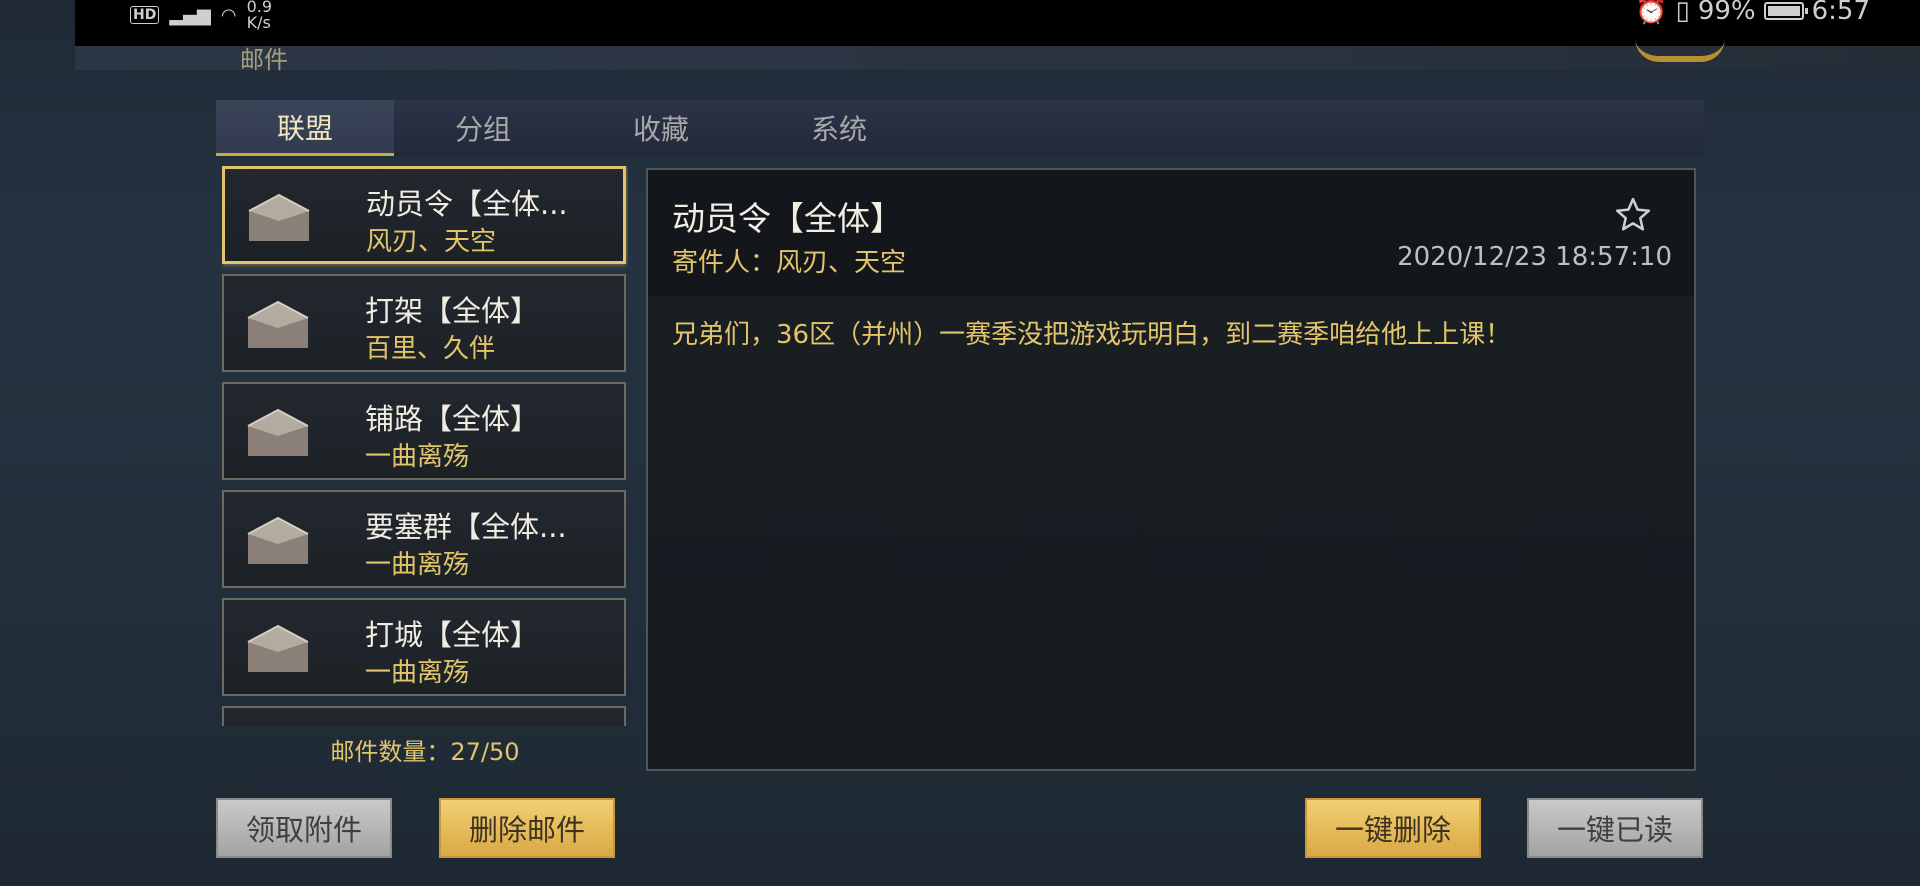  I want to click on mail-list-item: 铺路【全体】 一曲离殇, so click(424, 431).